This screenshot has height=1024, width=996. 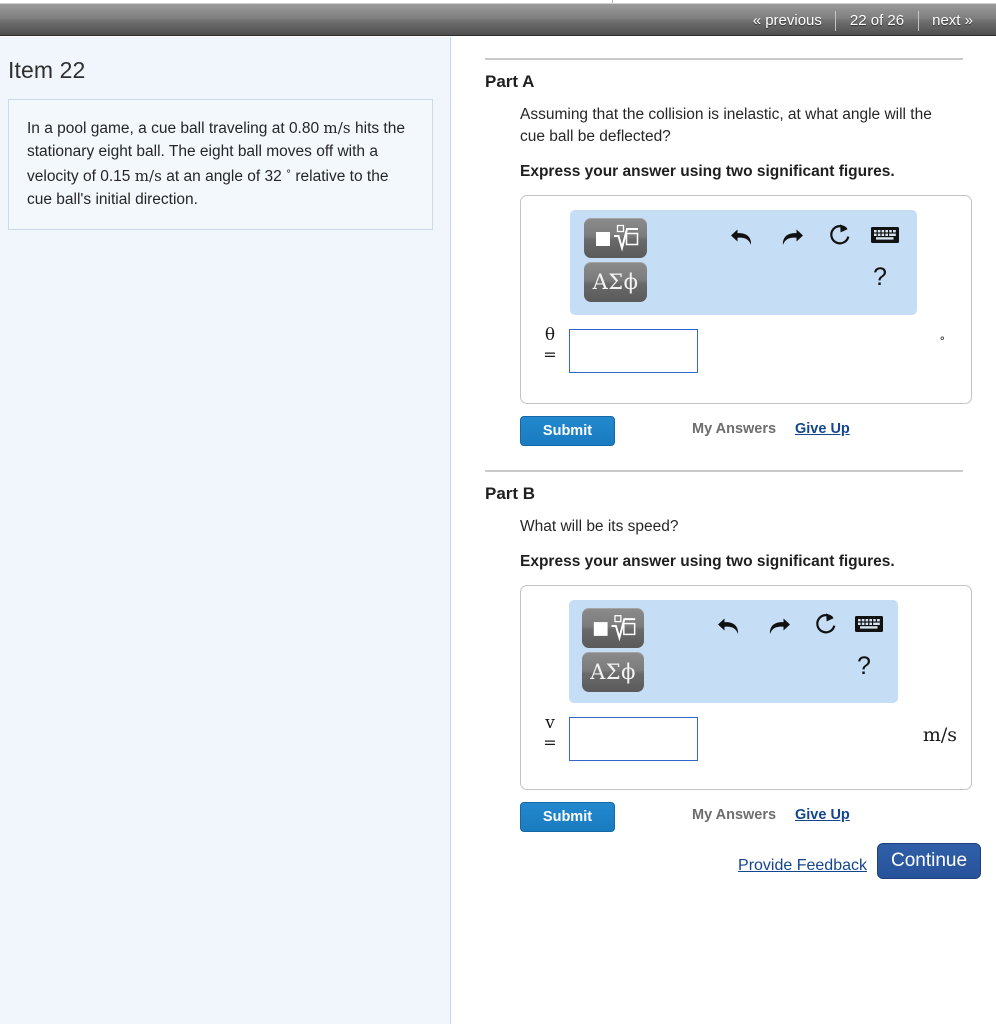 I want to click on previous-link: « previous, so click(x=787, y=20).